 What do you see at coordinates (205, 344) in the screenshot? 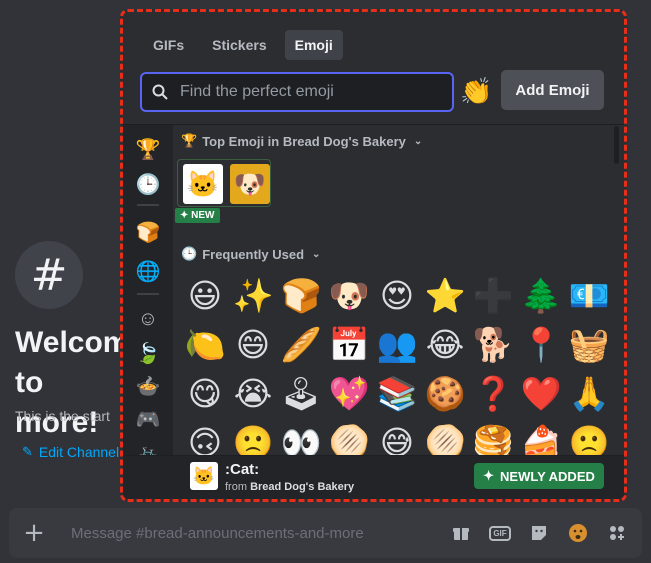
I see `emoji-button: 🍋` at bounding box center [205, 344].